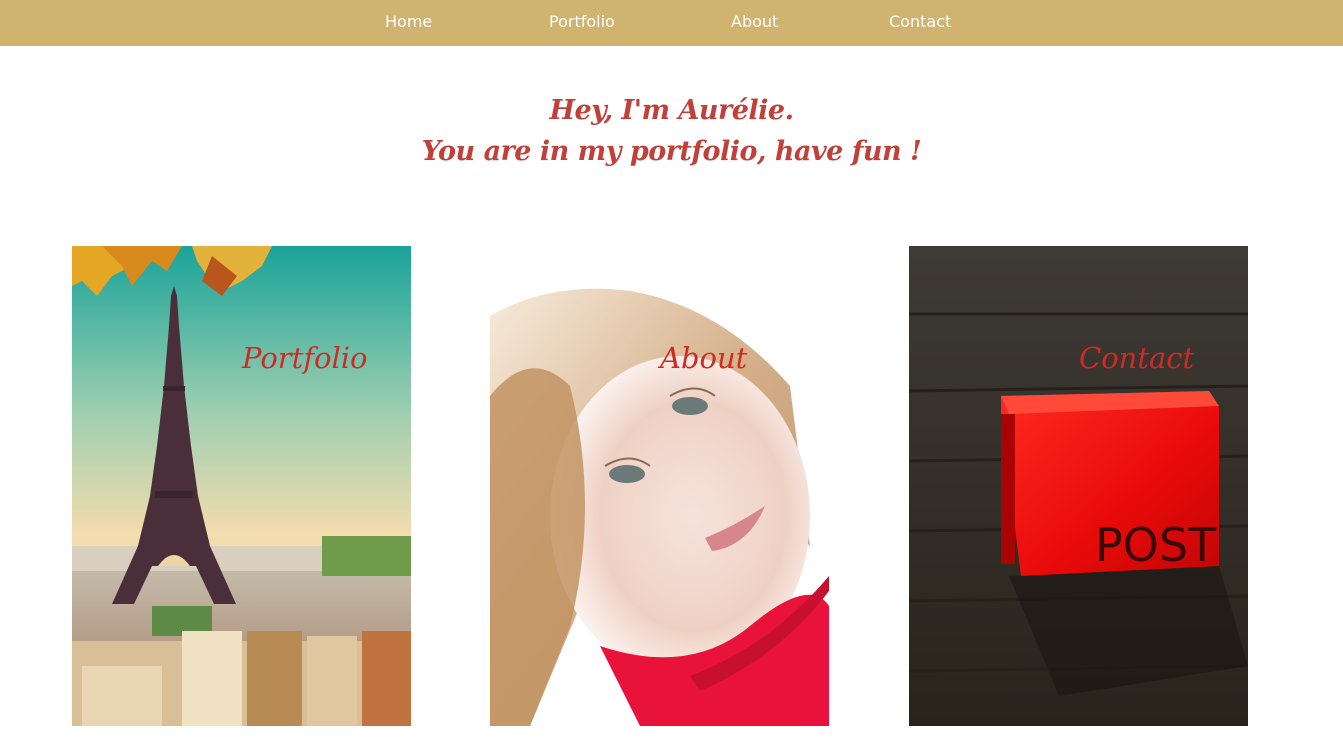  I want to click on nav-link-about: About, so click(754, 22).